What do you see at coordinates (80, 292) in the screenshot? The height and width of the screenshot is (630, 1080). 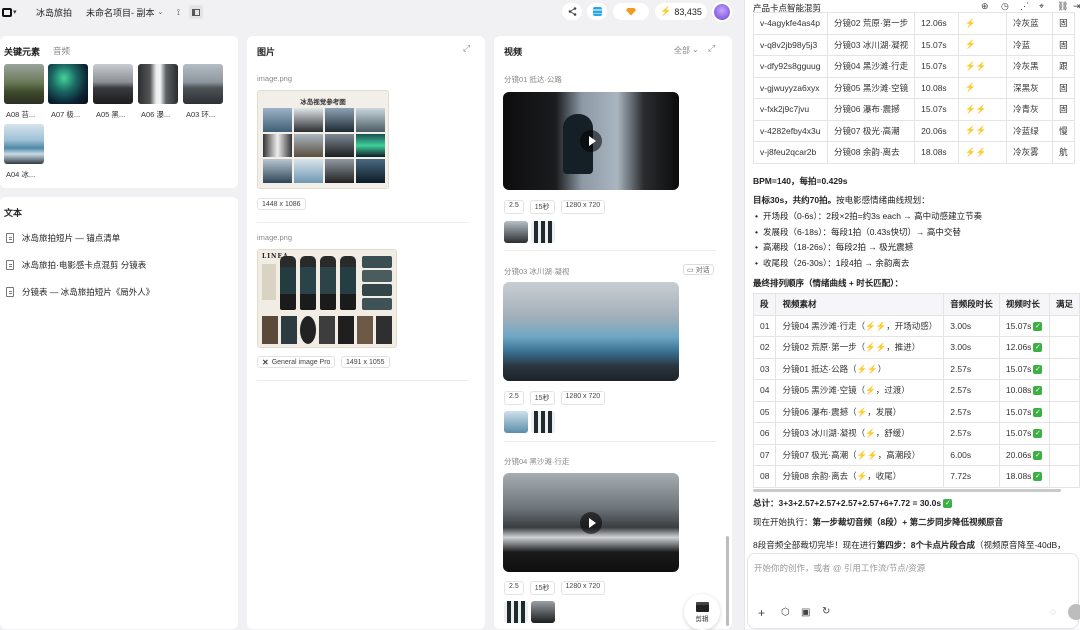 I see `doc-item: 分镜表 — 冰岛旅拍短片《局外人》` at bounding box center [80, 292].